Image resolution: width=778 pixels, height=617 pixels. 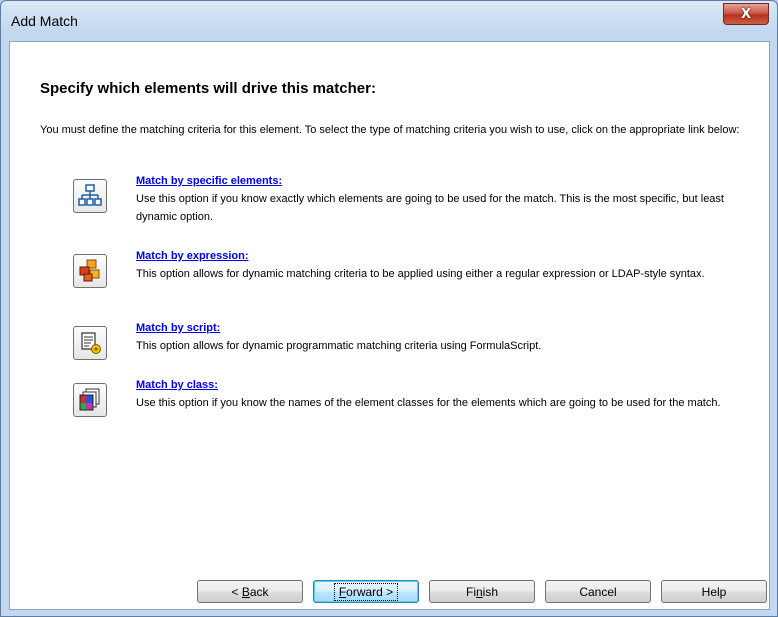 I want to click on help-button: Help, so click(x=714, y=591).